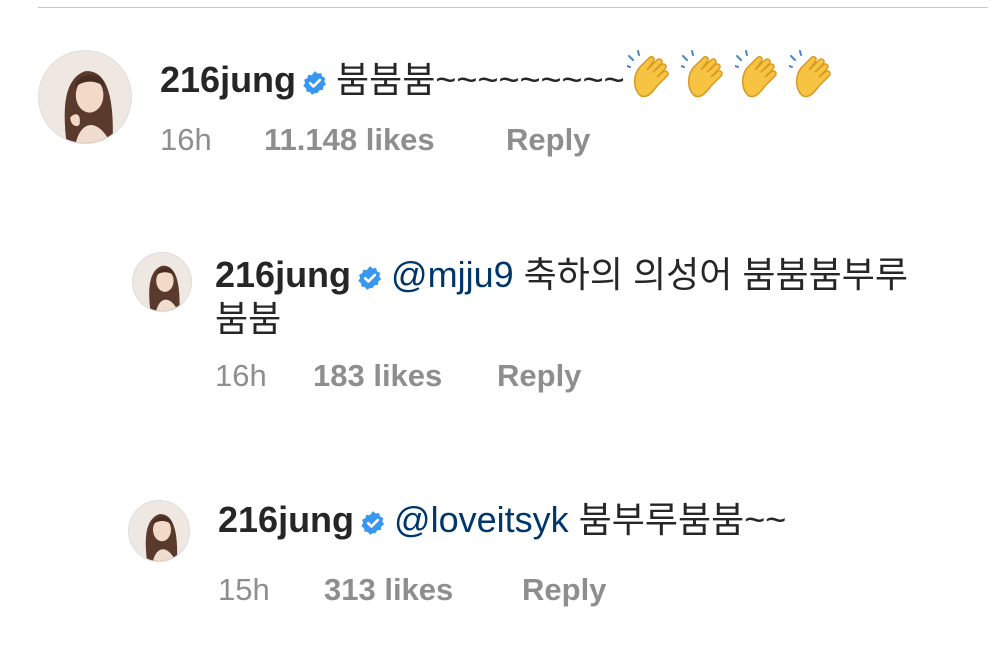 Image resolution: width=1000 pixels, height=667 pixels. I want to click on top-divider, so click(513, 7).